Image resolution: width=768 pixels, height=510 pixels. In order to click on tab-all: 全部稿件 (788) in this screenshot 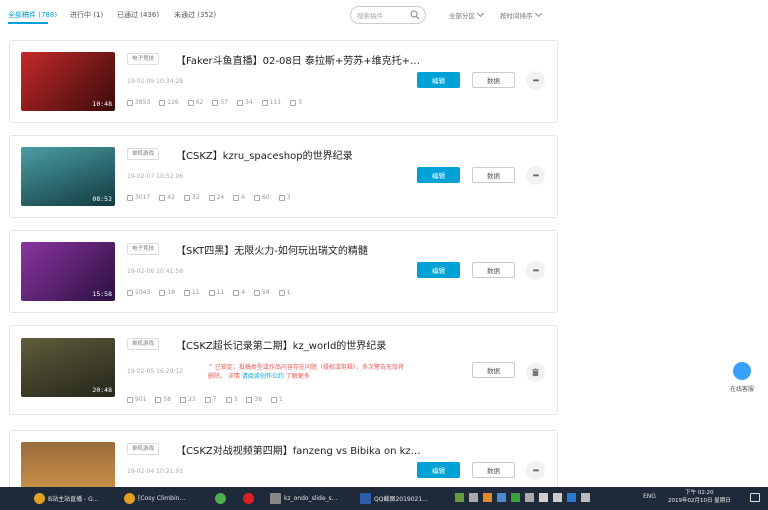, I will do `click(32, 15)`.